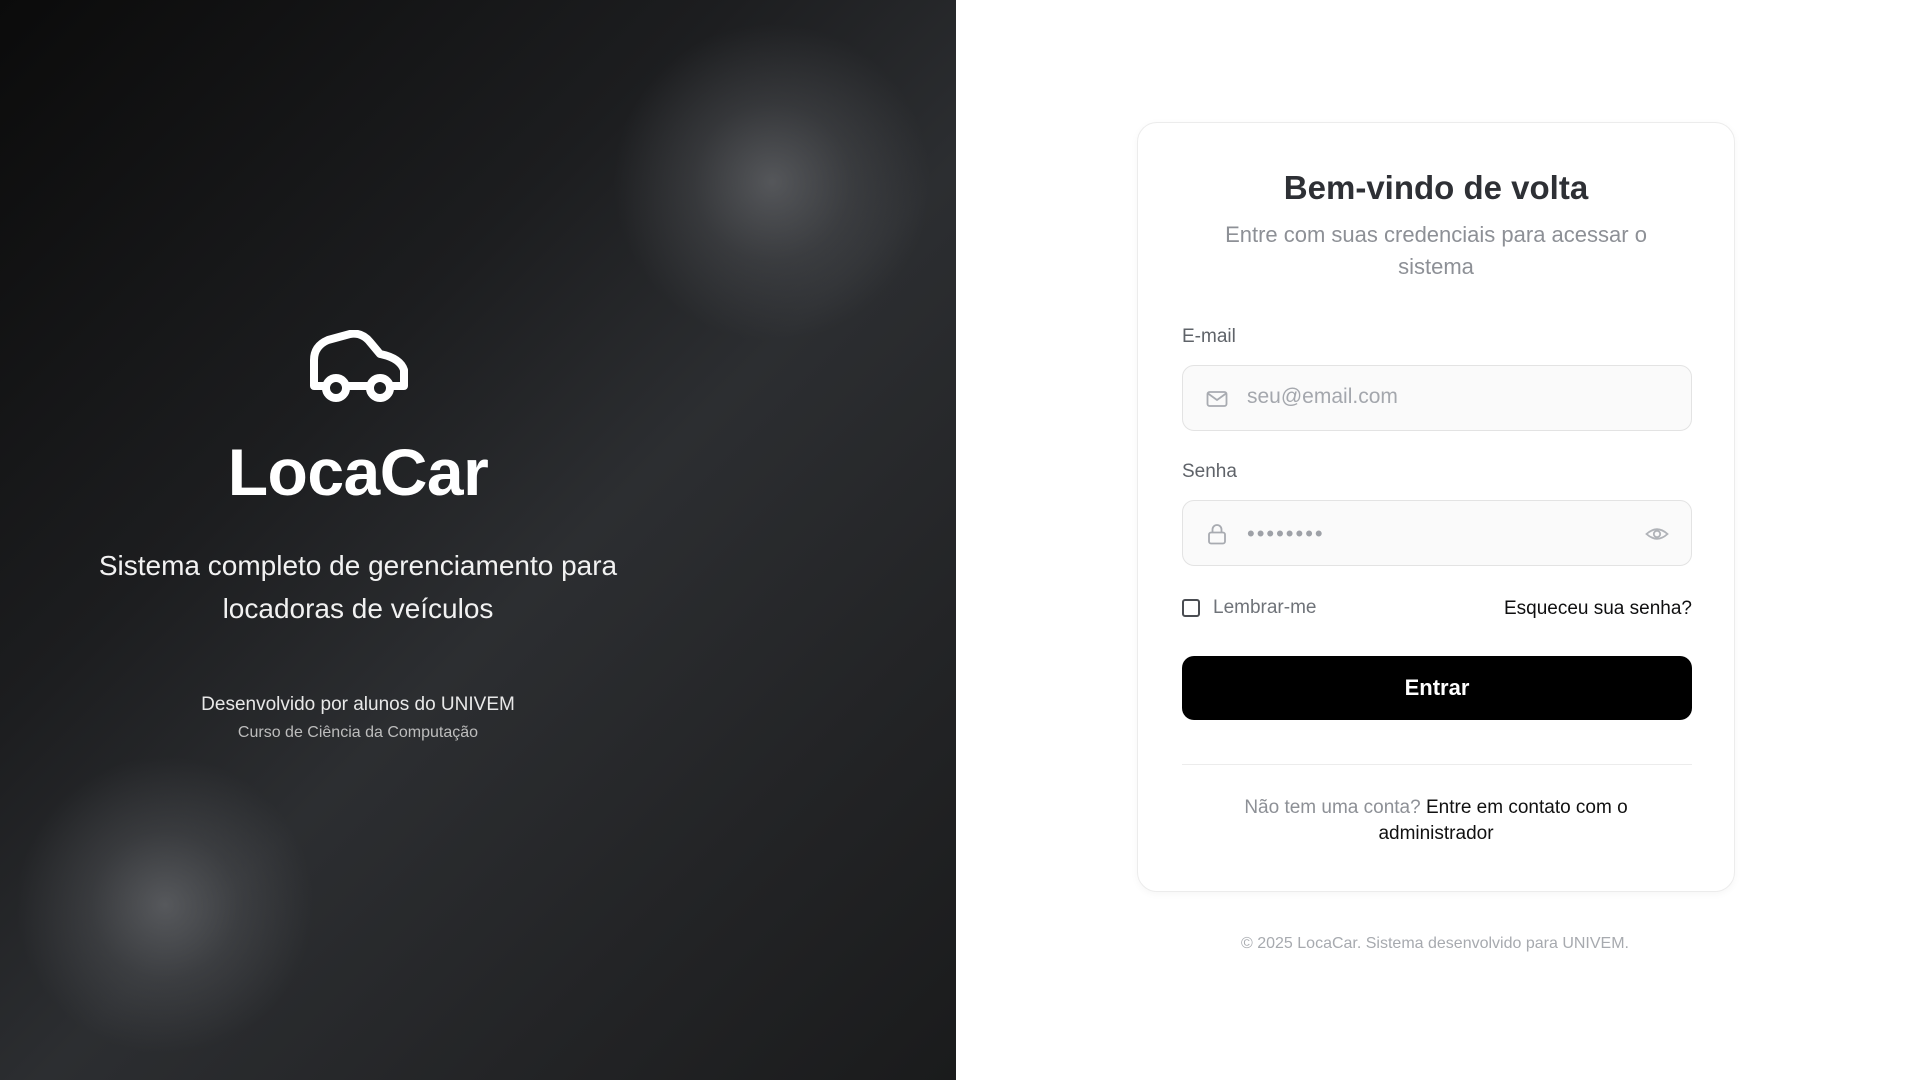 The height and width of the screenshot is (1080, 1912). I want to click on forgot-password-link: Esqueceu sua senha?, so click(1598, 609).